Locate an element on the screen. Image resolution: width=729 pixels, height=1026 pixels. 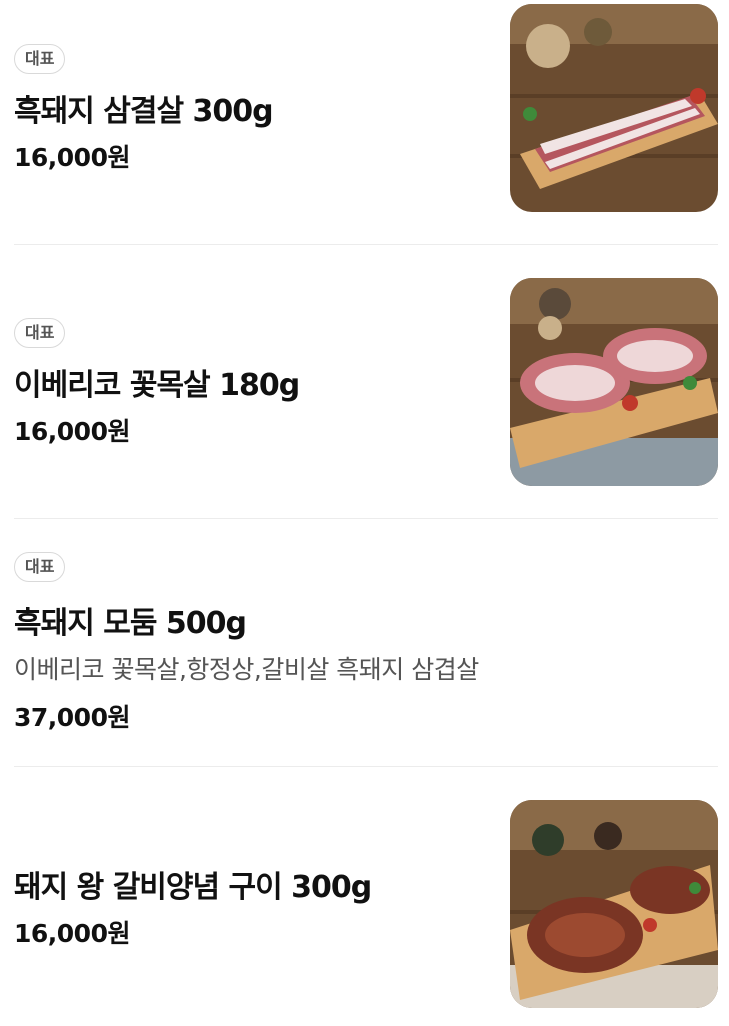
marinated-rib-photo is located at coordinates (614, 904).